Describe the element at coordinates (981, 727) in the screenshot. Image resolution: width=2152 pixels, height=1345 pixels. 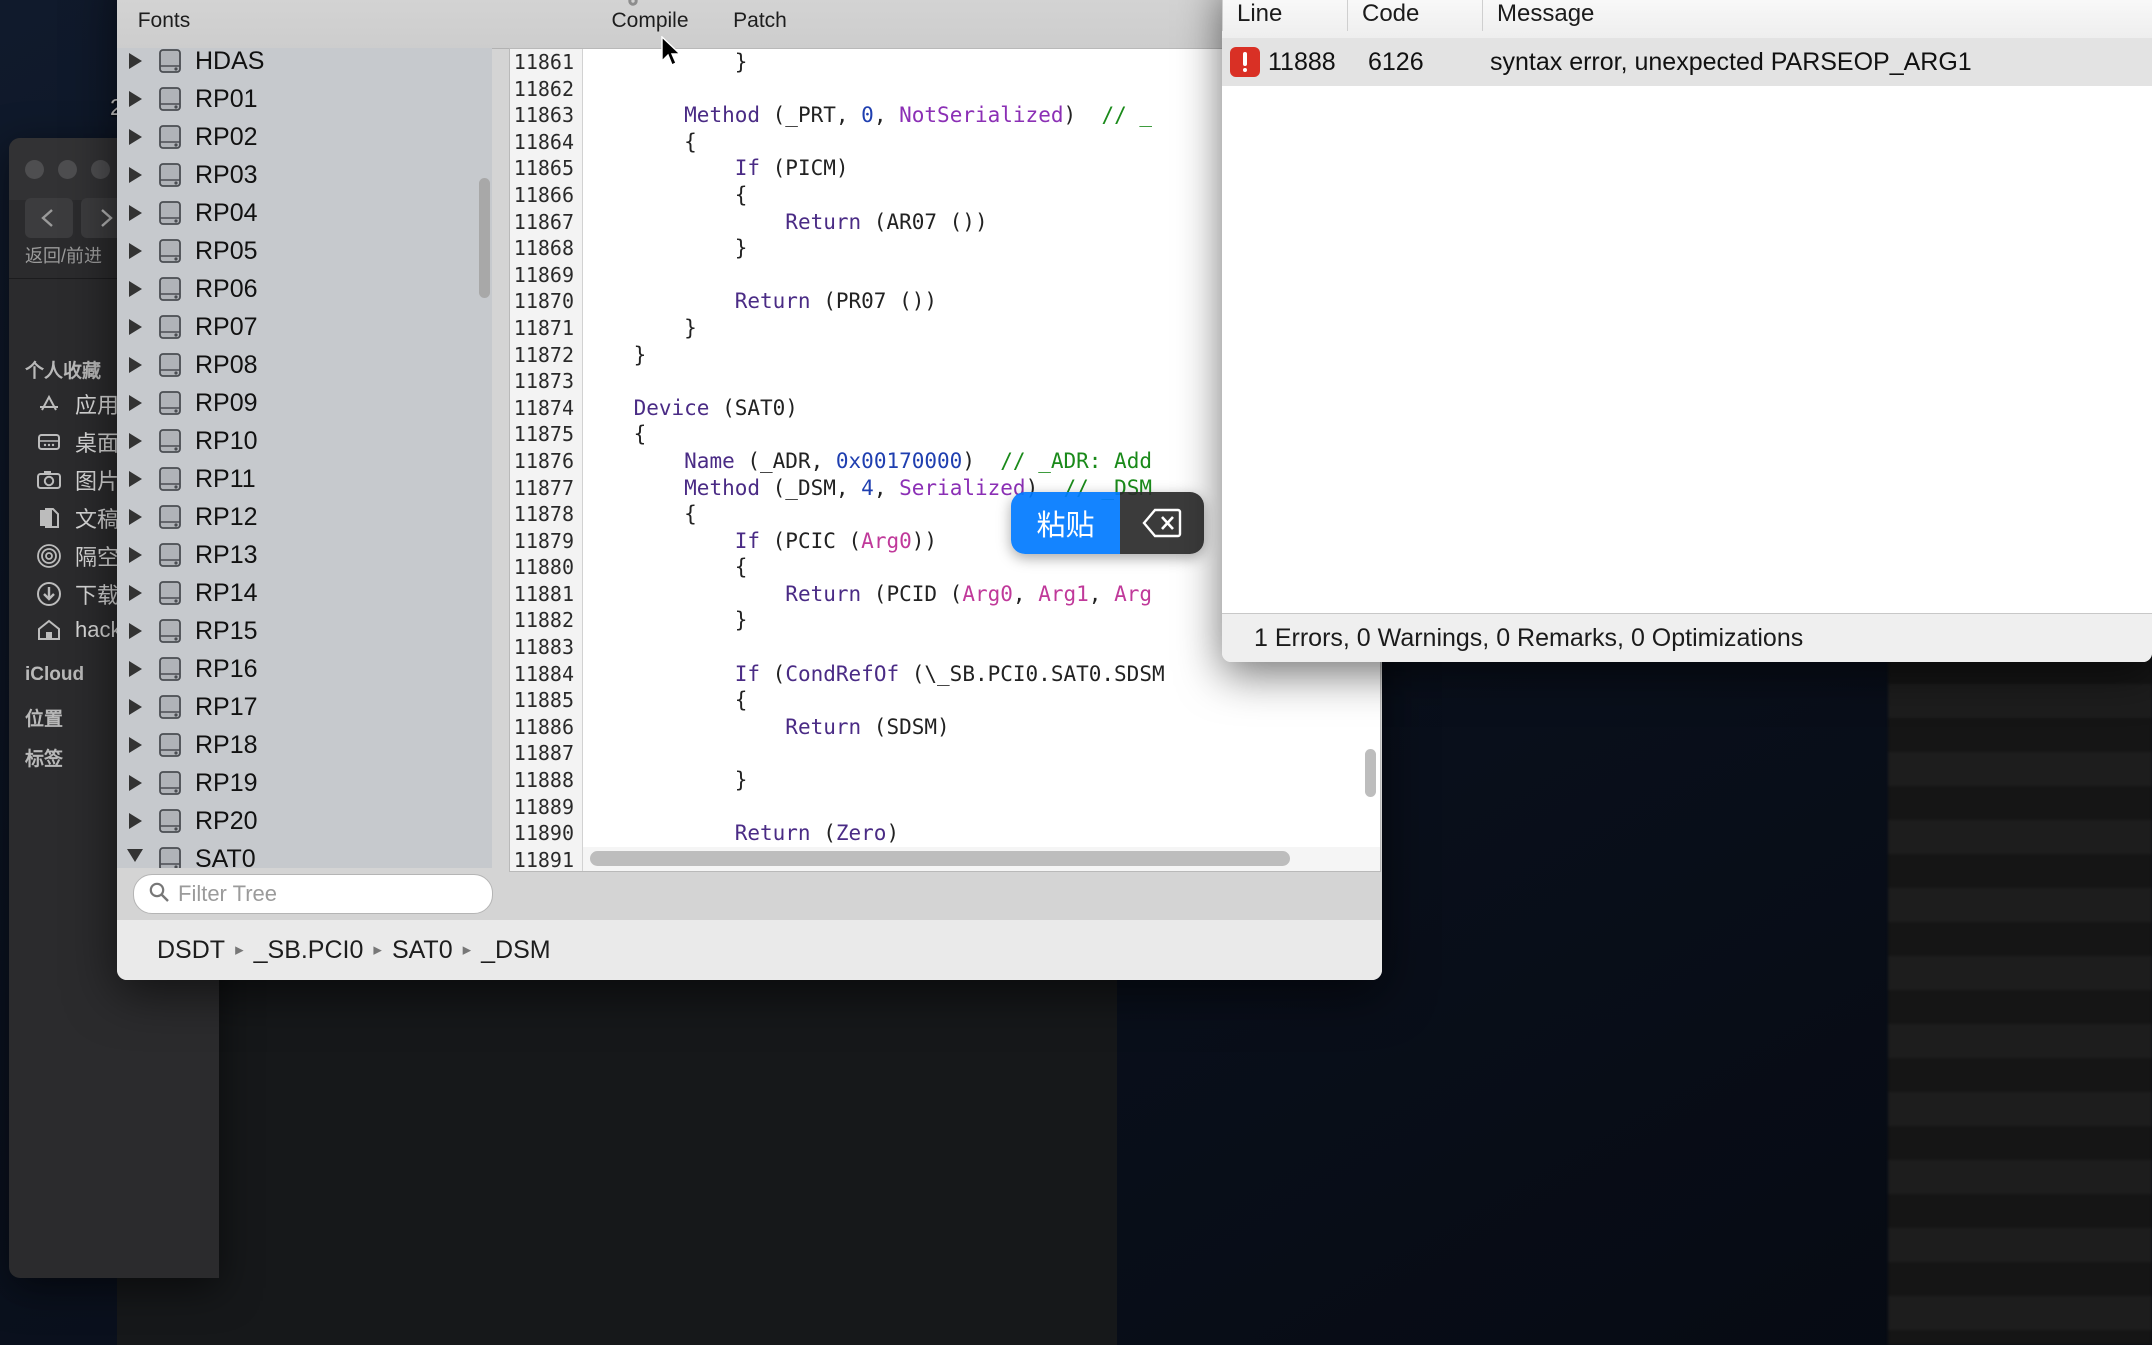
I see `code-line: Return (SDSM)` at that location.